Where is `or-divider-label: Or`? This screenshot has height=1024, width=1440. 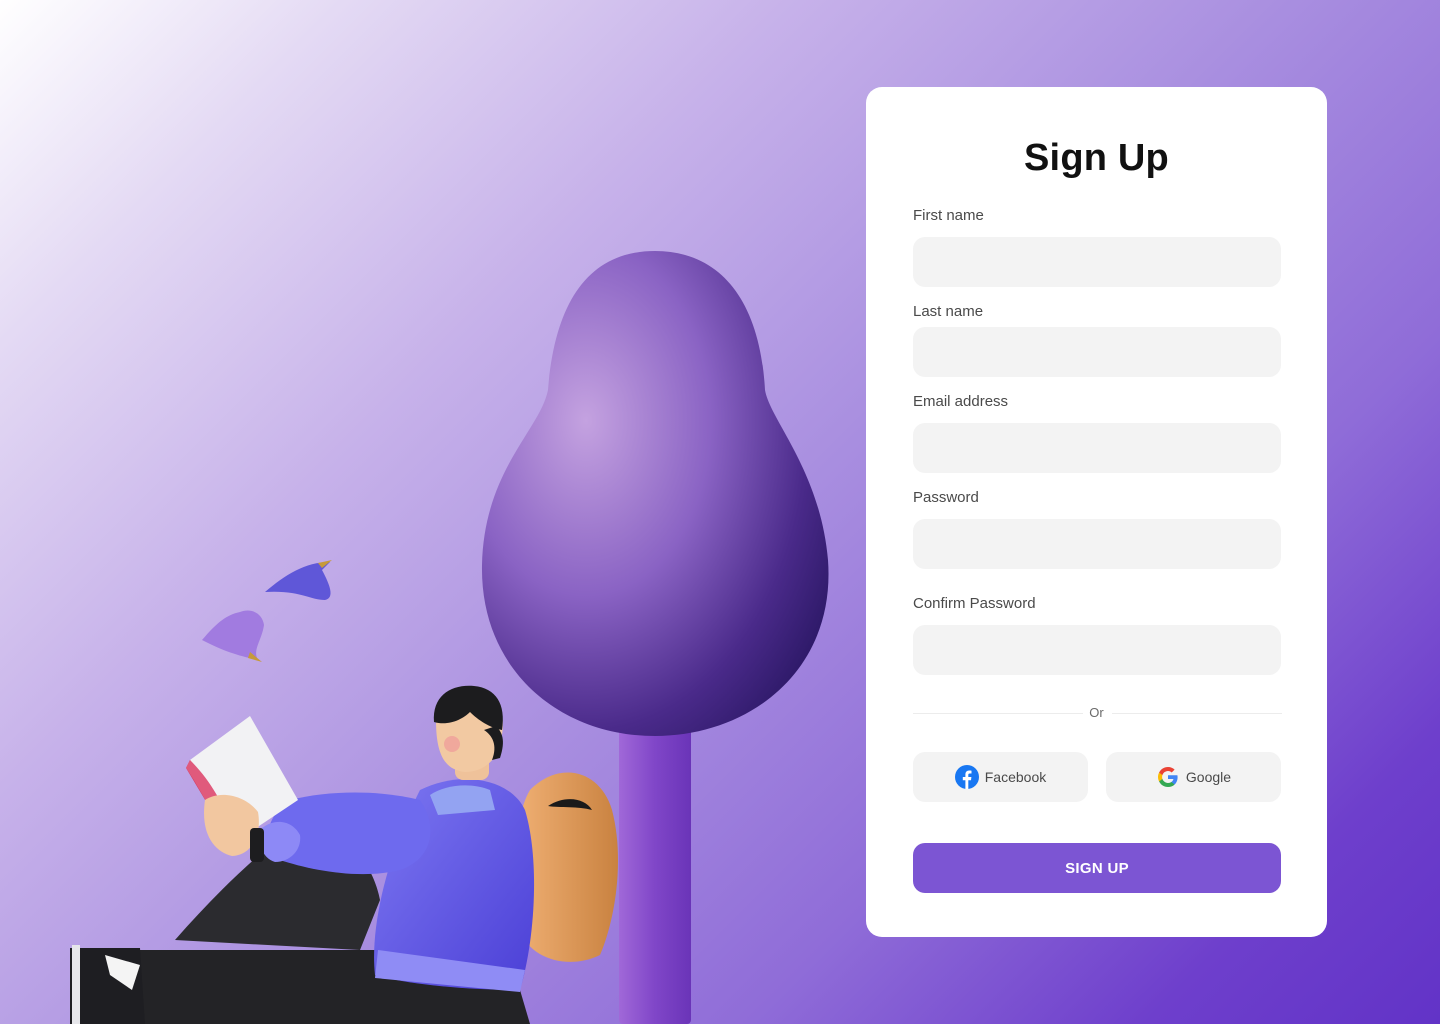
or-divider-label: Or is located at coordinates (1096, 712).